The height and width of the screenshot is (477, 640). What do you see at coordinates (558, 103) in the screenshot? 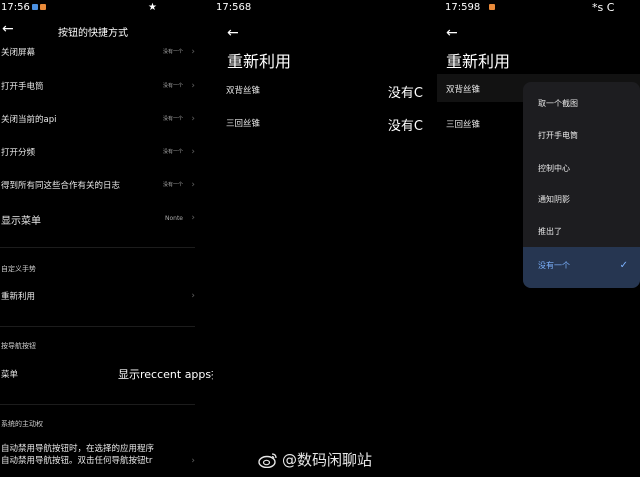
I see `dropdown-option: 取一个截图` at bounding box center [558, 103].